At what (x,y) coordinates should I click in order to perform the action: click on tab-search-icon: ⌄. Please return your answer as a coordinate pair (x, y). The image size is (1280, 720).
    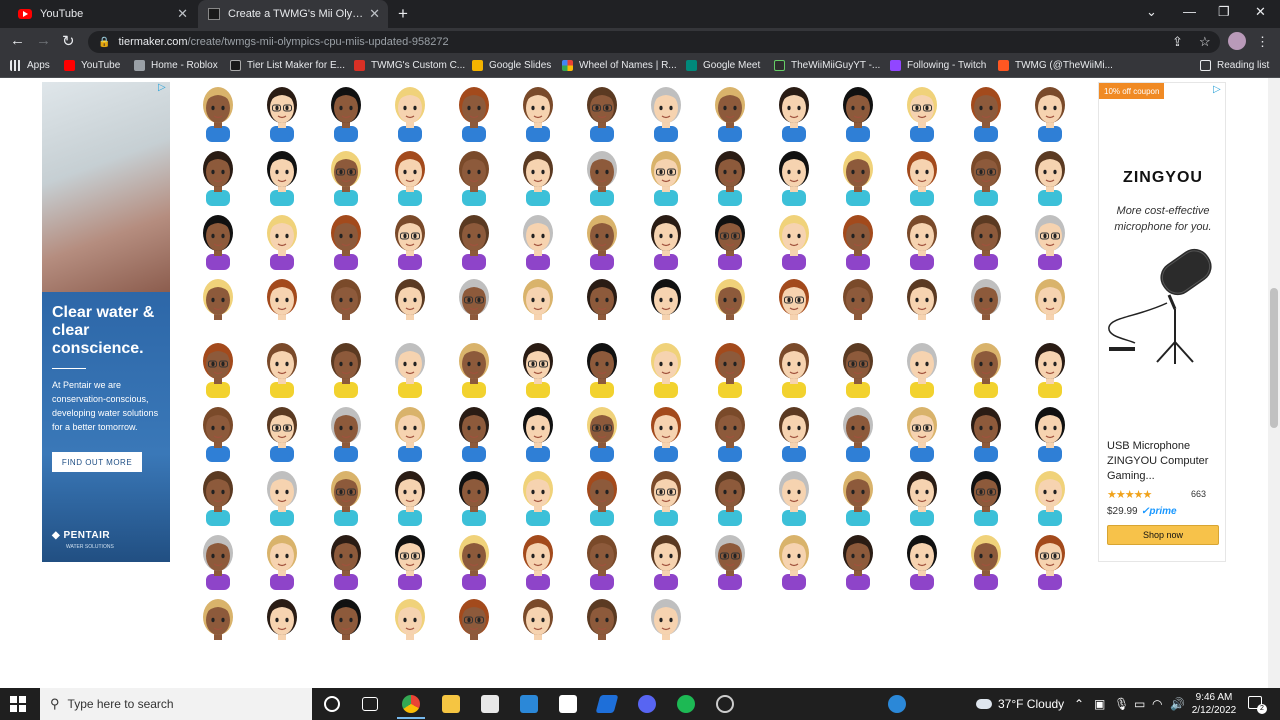
    Looking at the image, I should click on (1151, 12).